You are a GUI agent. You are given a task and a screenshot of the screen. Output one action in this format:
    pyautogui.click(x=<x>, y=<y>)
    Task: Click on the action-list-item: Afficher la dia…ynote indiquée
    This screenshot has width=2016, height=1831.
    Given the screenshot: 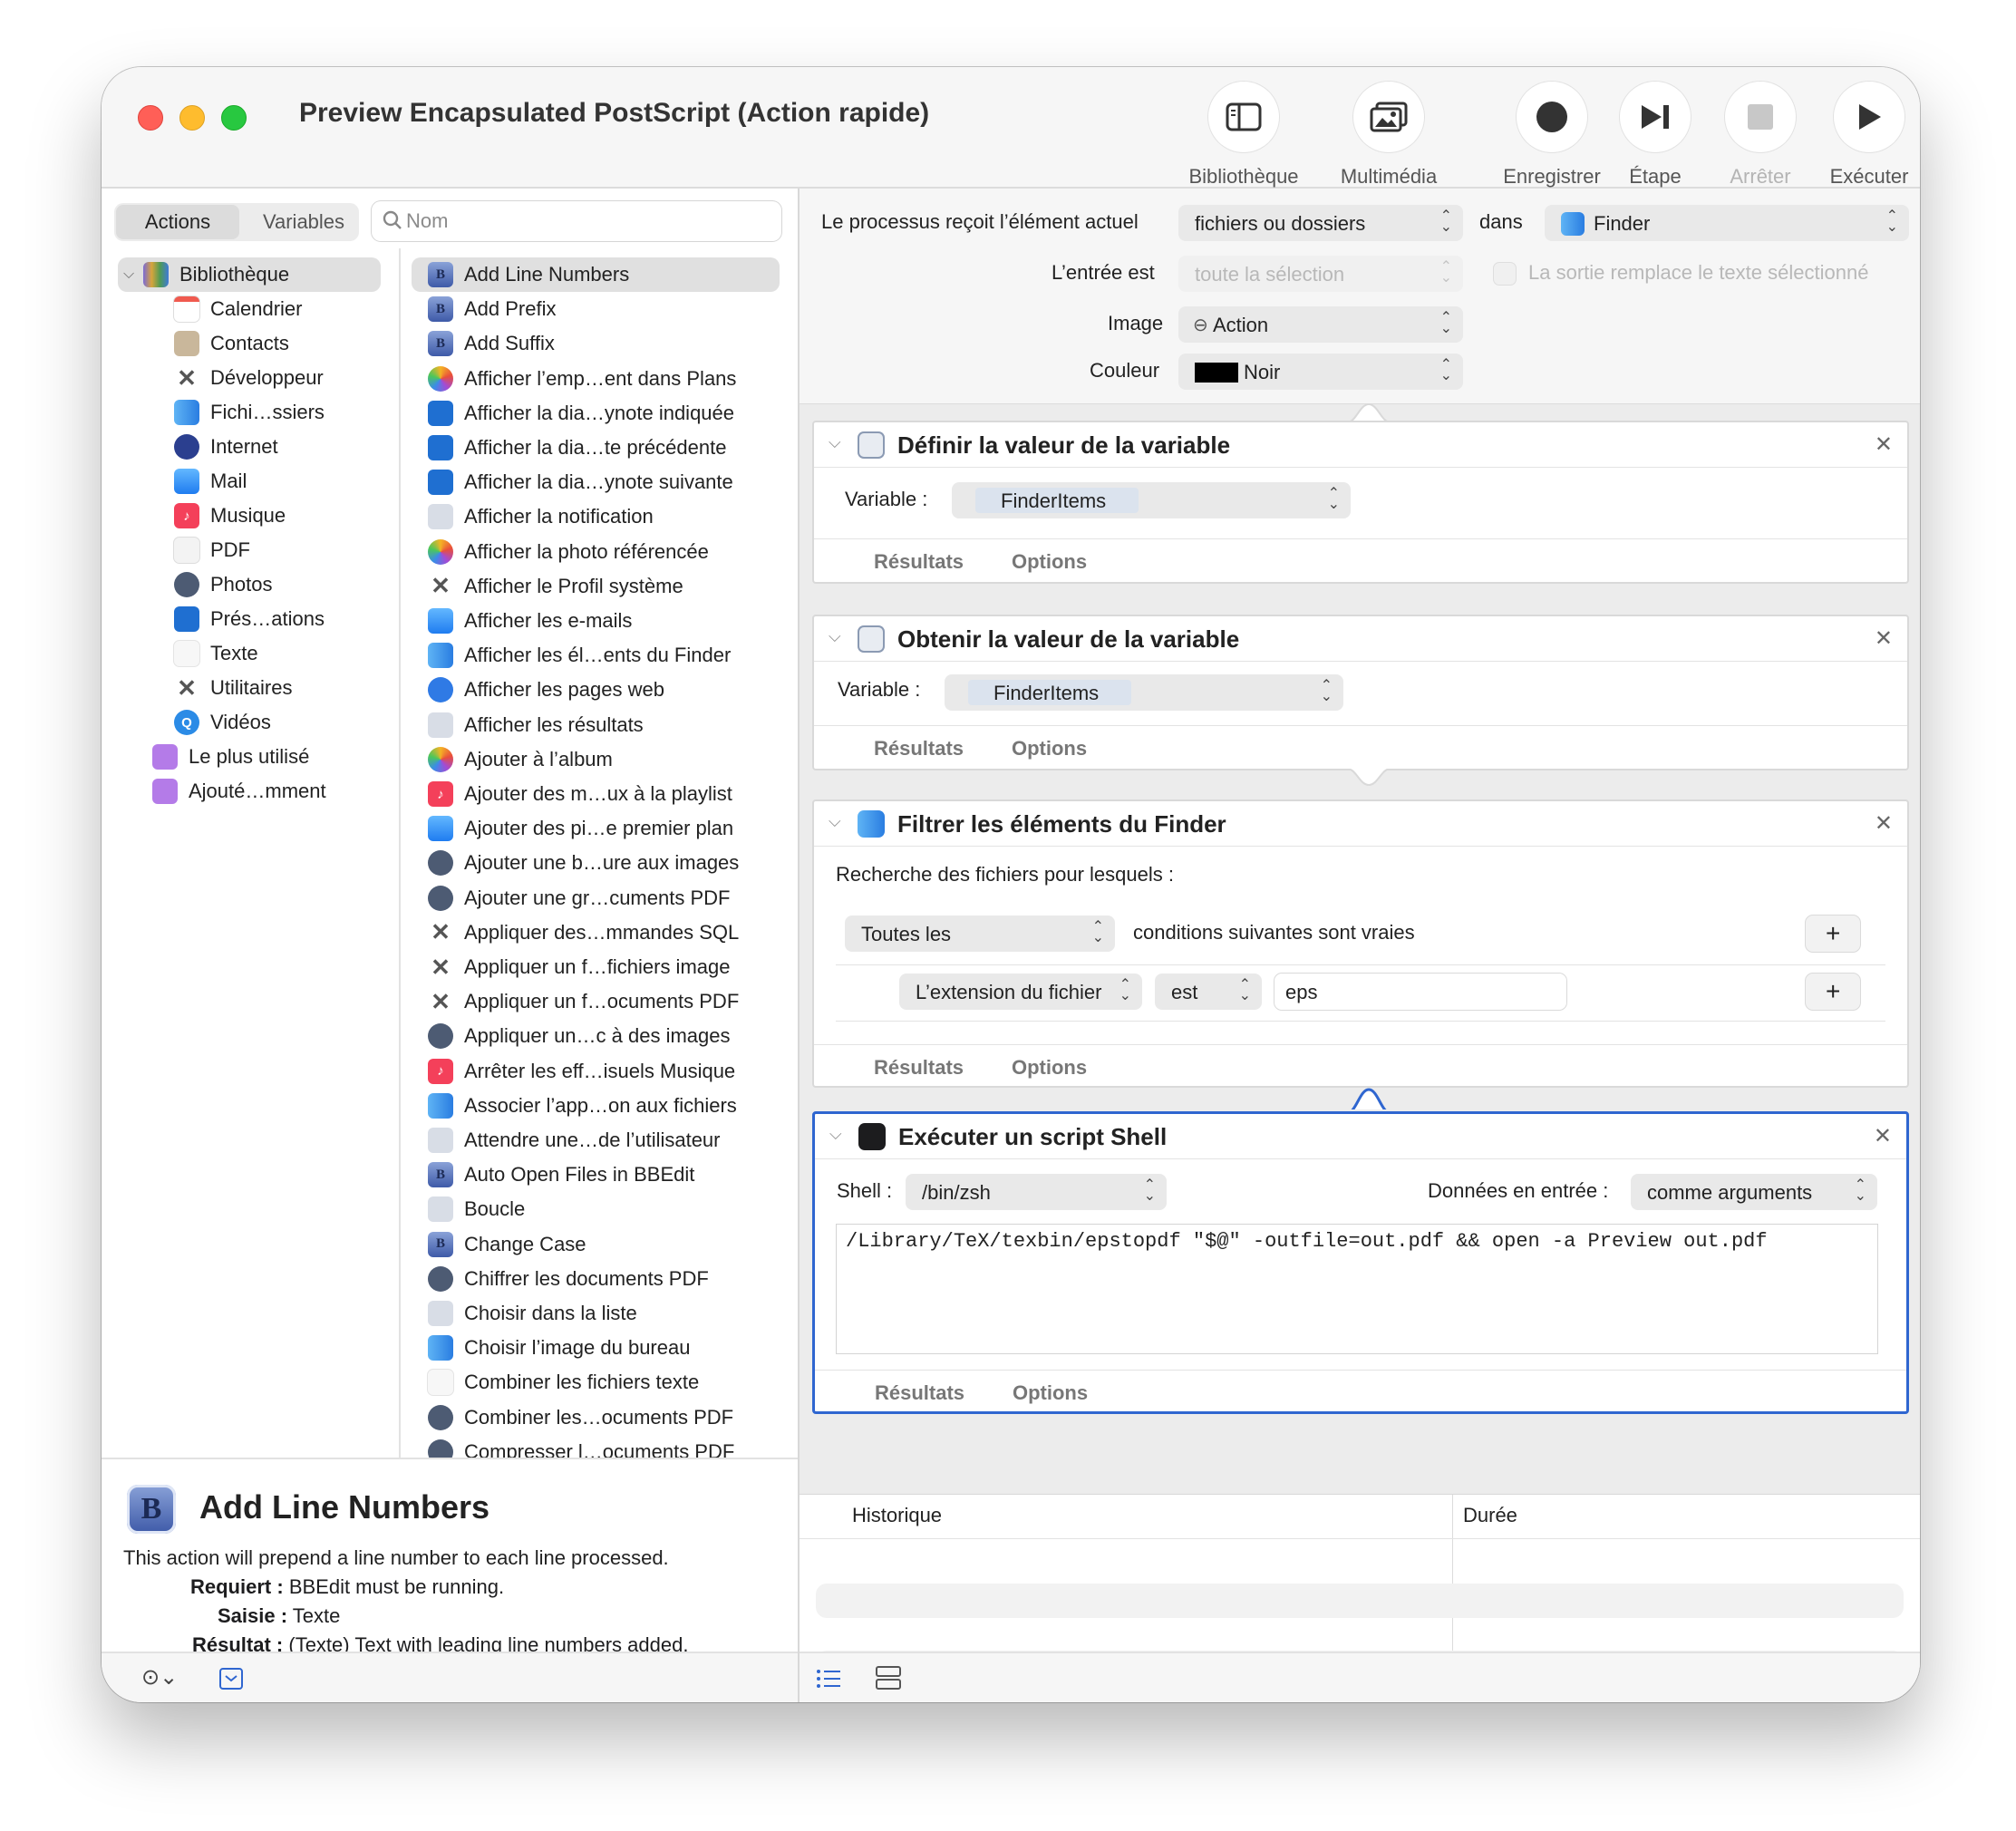 What is the action you would take?
    pyautogui.click(x=581, y=413)
    